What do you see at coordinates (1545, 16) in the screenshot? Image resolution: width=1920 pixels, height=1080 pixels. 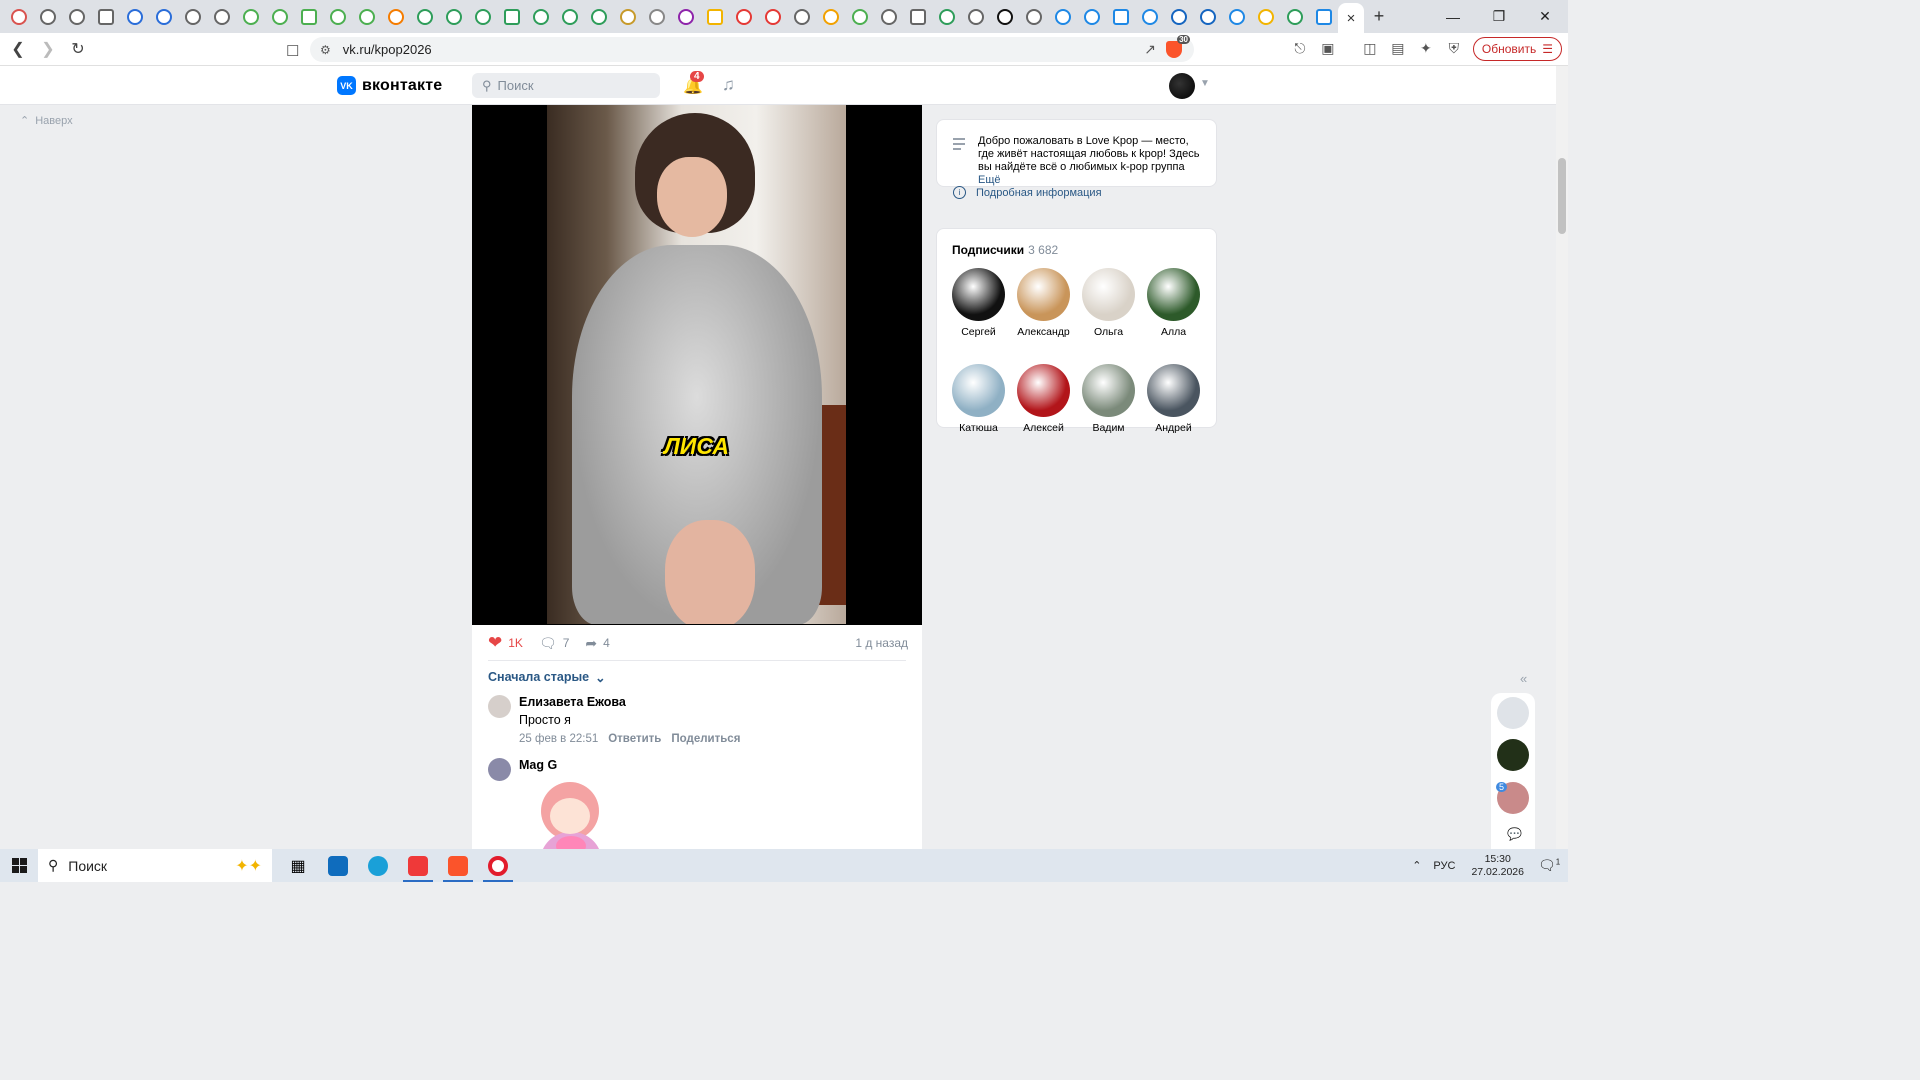 I see `close-window-button: ✕` at bounding box center [1545, 16].